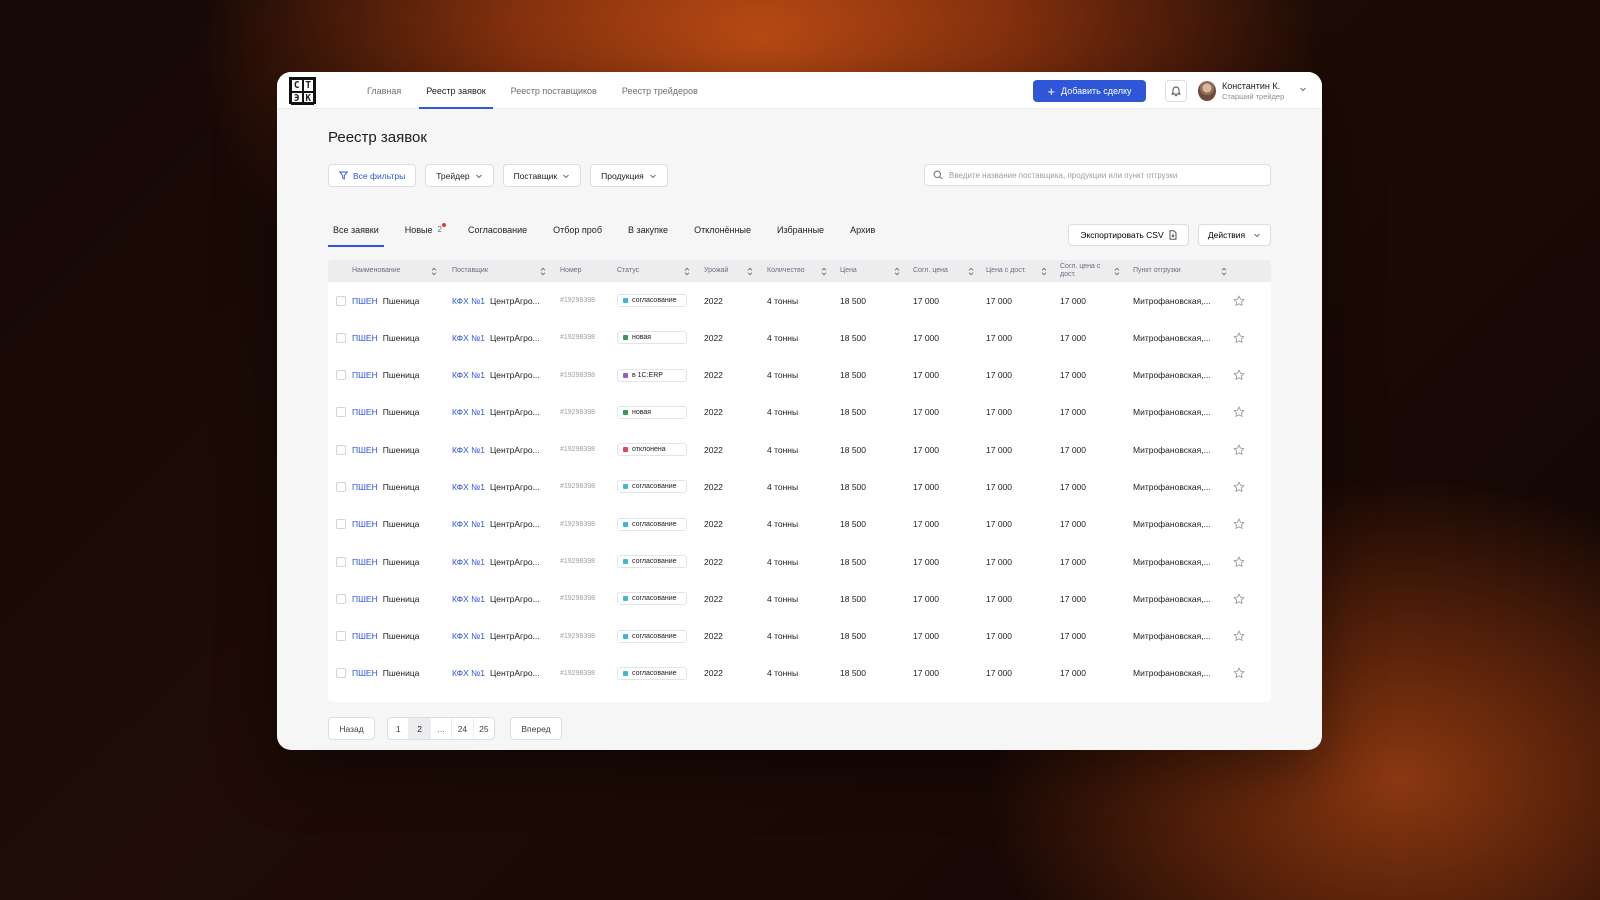  Describe the element at coordinates (554, 90) in the screenshot. I see `nav-item-suppliers-registry: Реестр поставщиков` at that location.